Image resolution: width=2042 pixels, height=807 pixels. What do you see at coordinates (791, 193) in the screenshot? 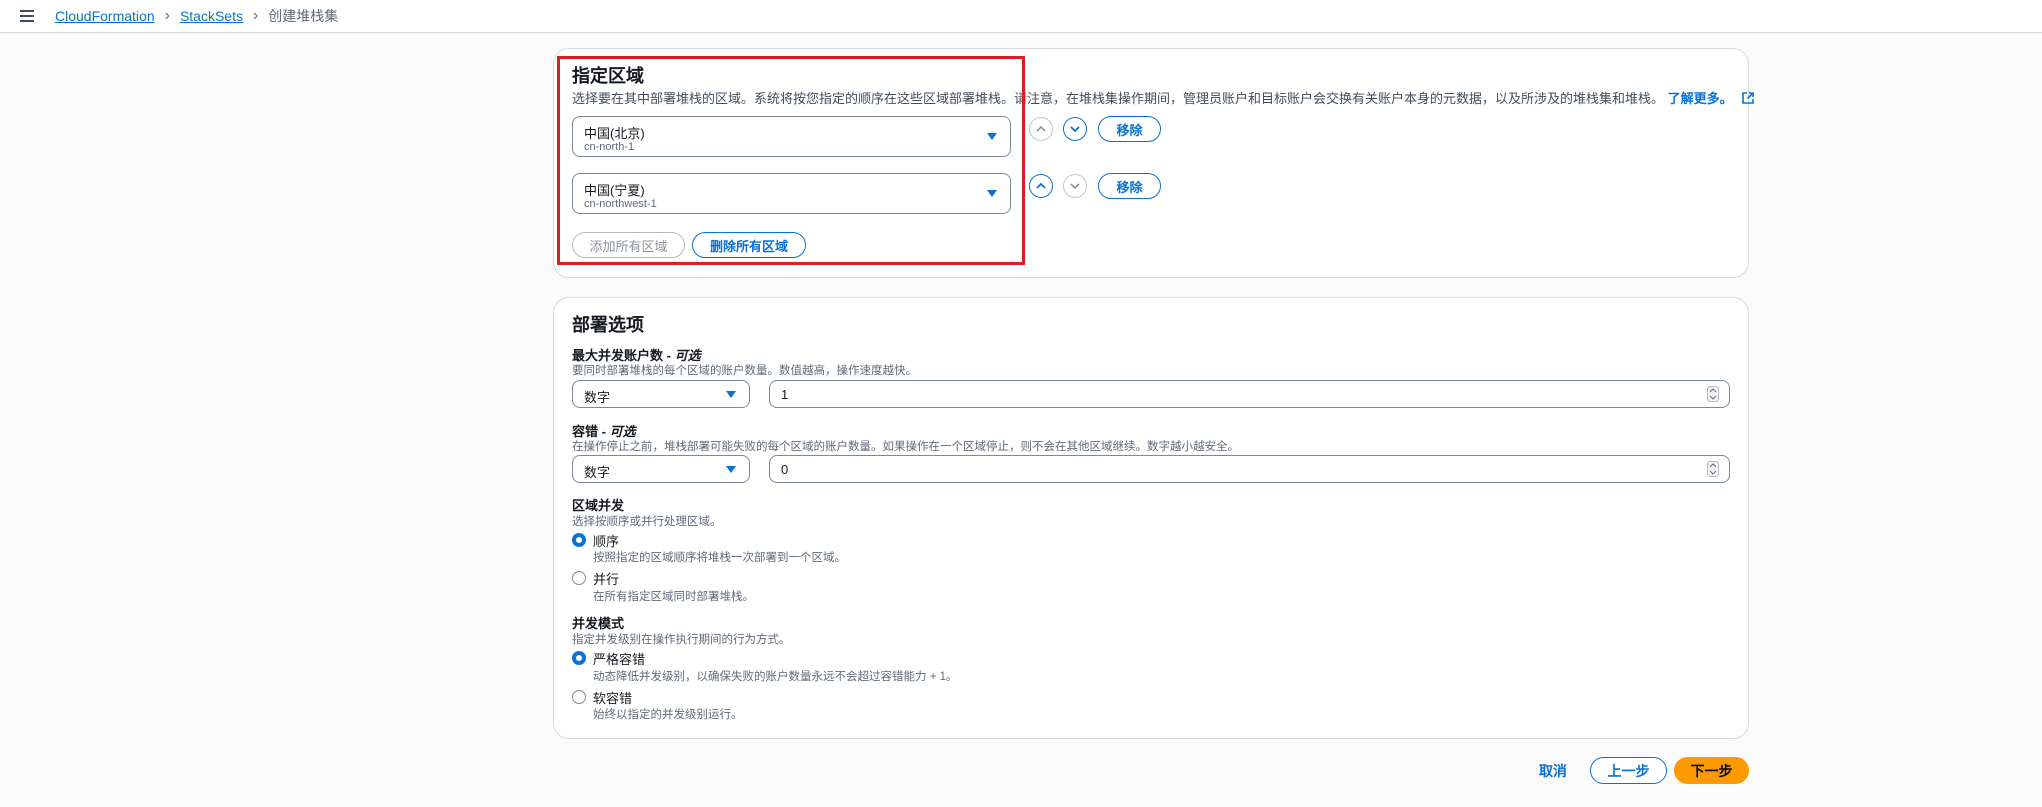
I see `region-select-2: 中国(宁夏) cn-northwest-1` at bounding box center [791, 193].